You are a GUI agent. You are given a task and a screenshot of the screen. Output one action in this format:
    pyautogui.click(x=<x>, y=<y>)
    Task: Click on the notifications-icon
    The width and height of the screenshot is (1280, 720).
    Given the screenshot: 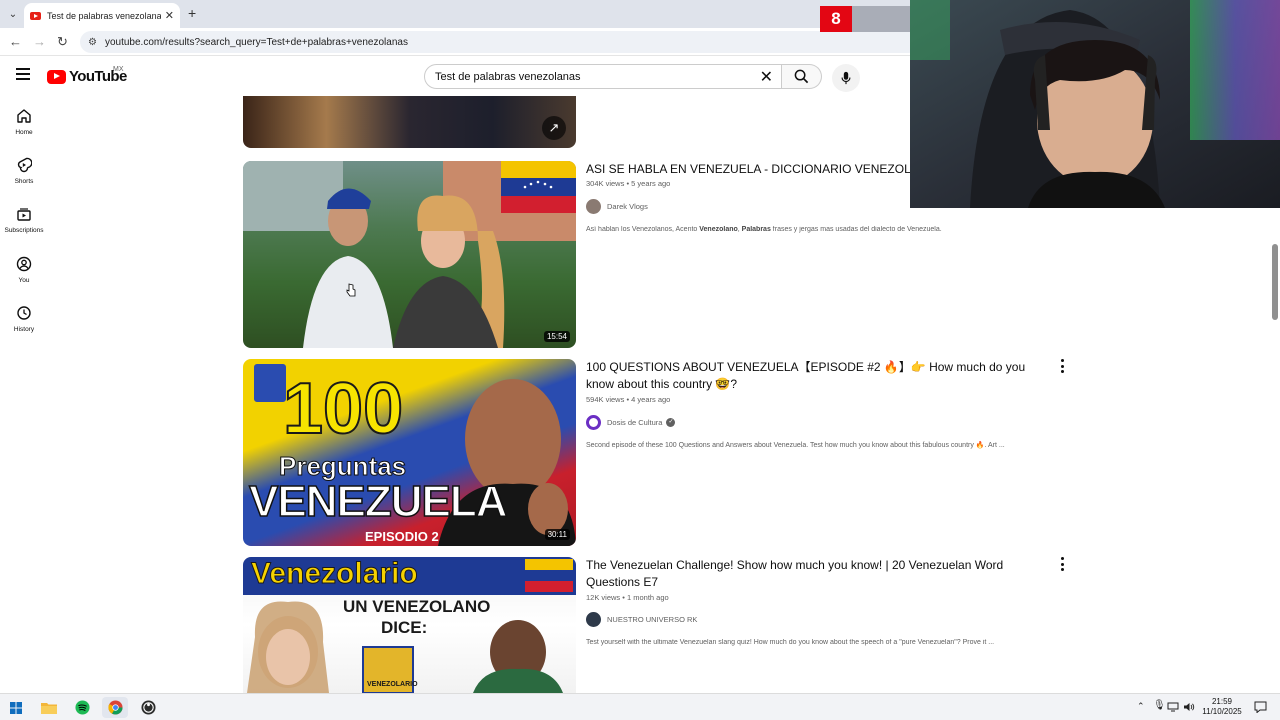 What is the action you would take?
    pyautogui.click(x=1260, y=707)
    